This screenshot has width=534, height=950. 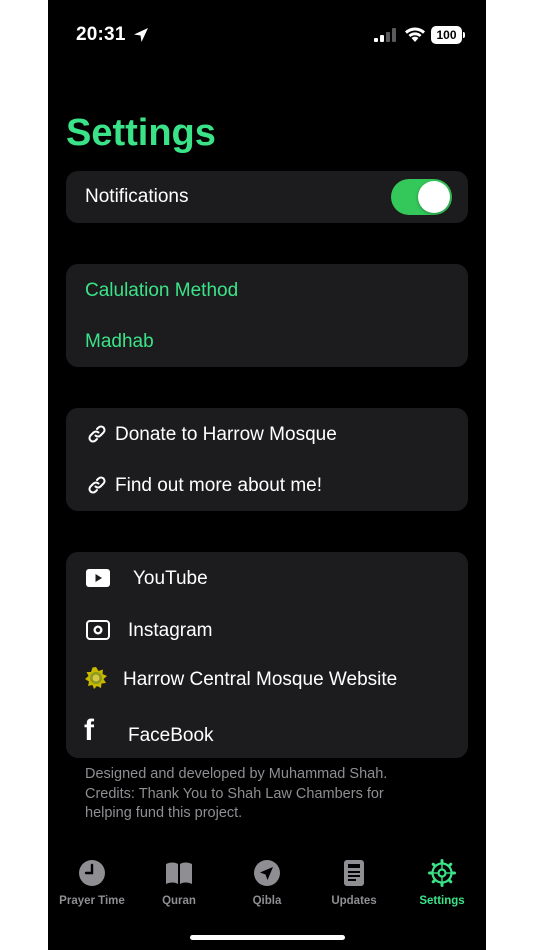 I want to click on toggle-knob, so click(x=434, y=197).